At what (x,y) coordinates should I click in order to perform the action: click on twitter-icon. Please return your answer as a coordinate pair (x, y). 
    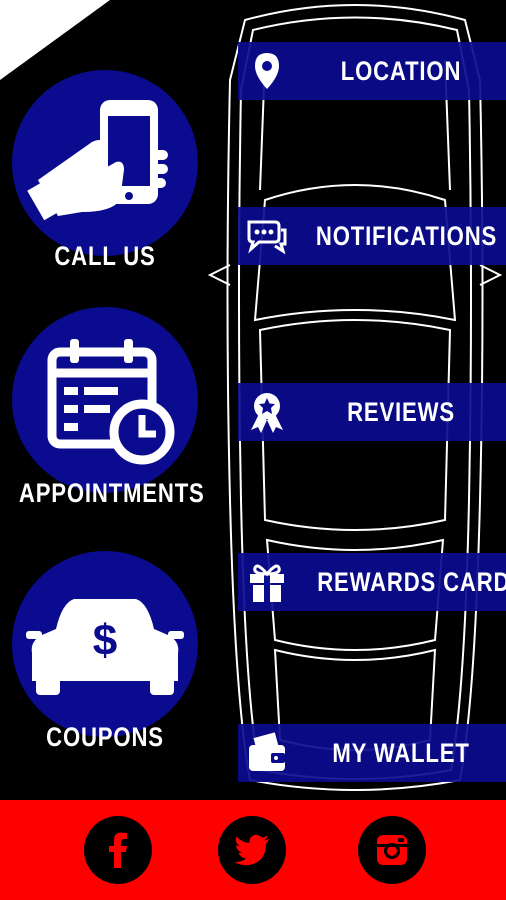
    Looking at the image, I should click on (251, 850).